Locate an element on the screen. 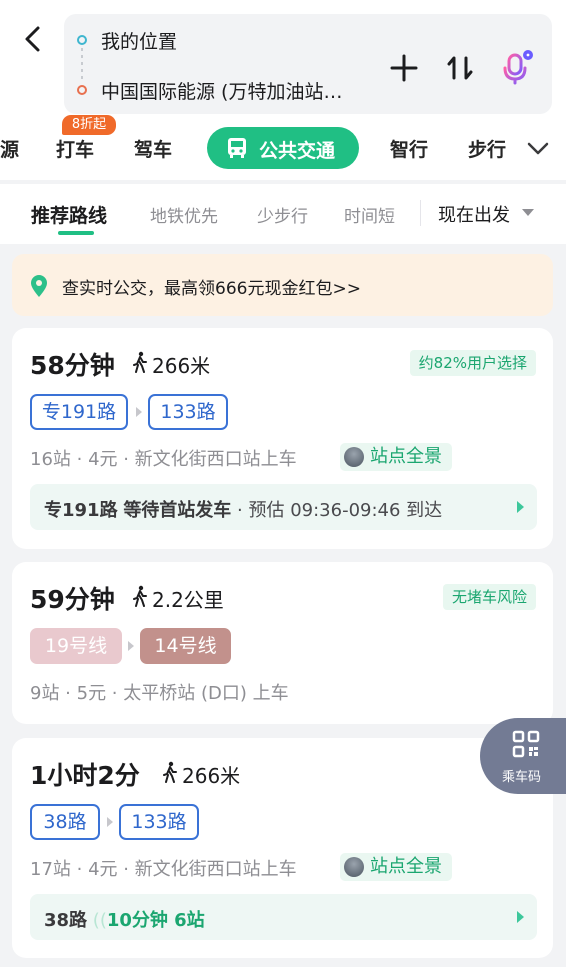 Image resolution: width=566 pixels, height=967 pixels. tab-recommended: 推荐路线 is located at coordinates (69, 214).